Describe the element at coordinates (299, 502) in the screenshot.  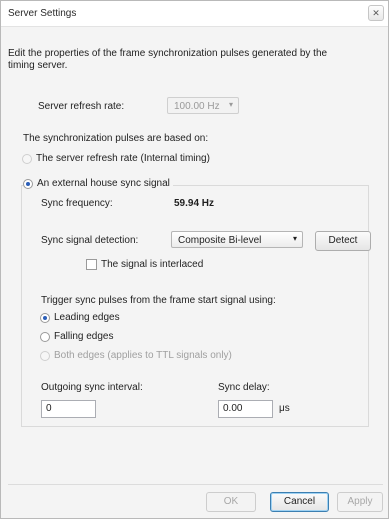
I see `cancel-button: Cancel` at that location.